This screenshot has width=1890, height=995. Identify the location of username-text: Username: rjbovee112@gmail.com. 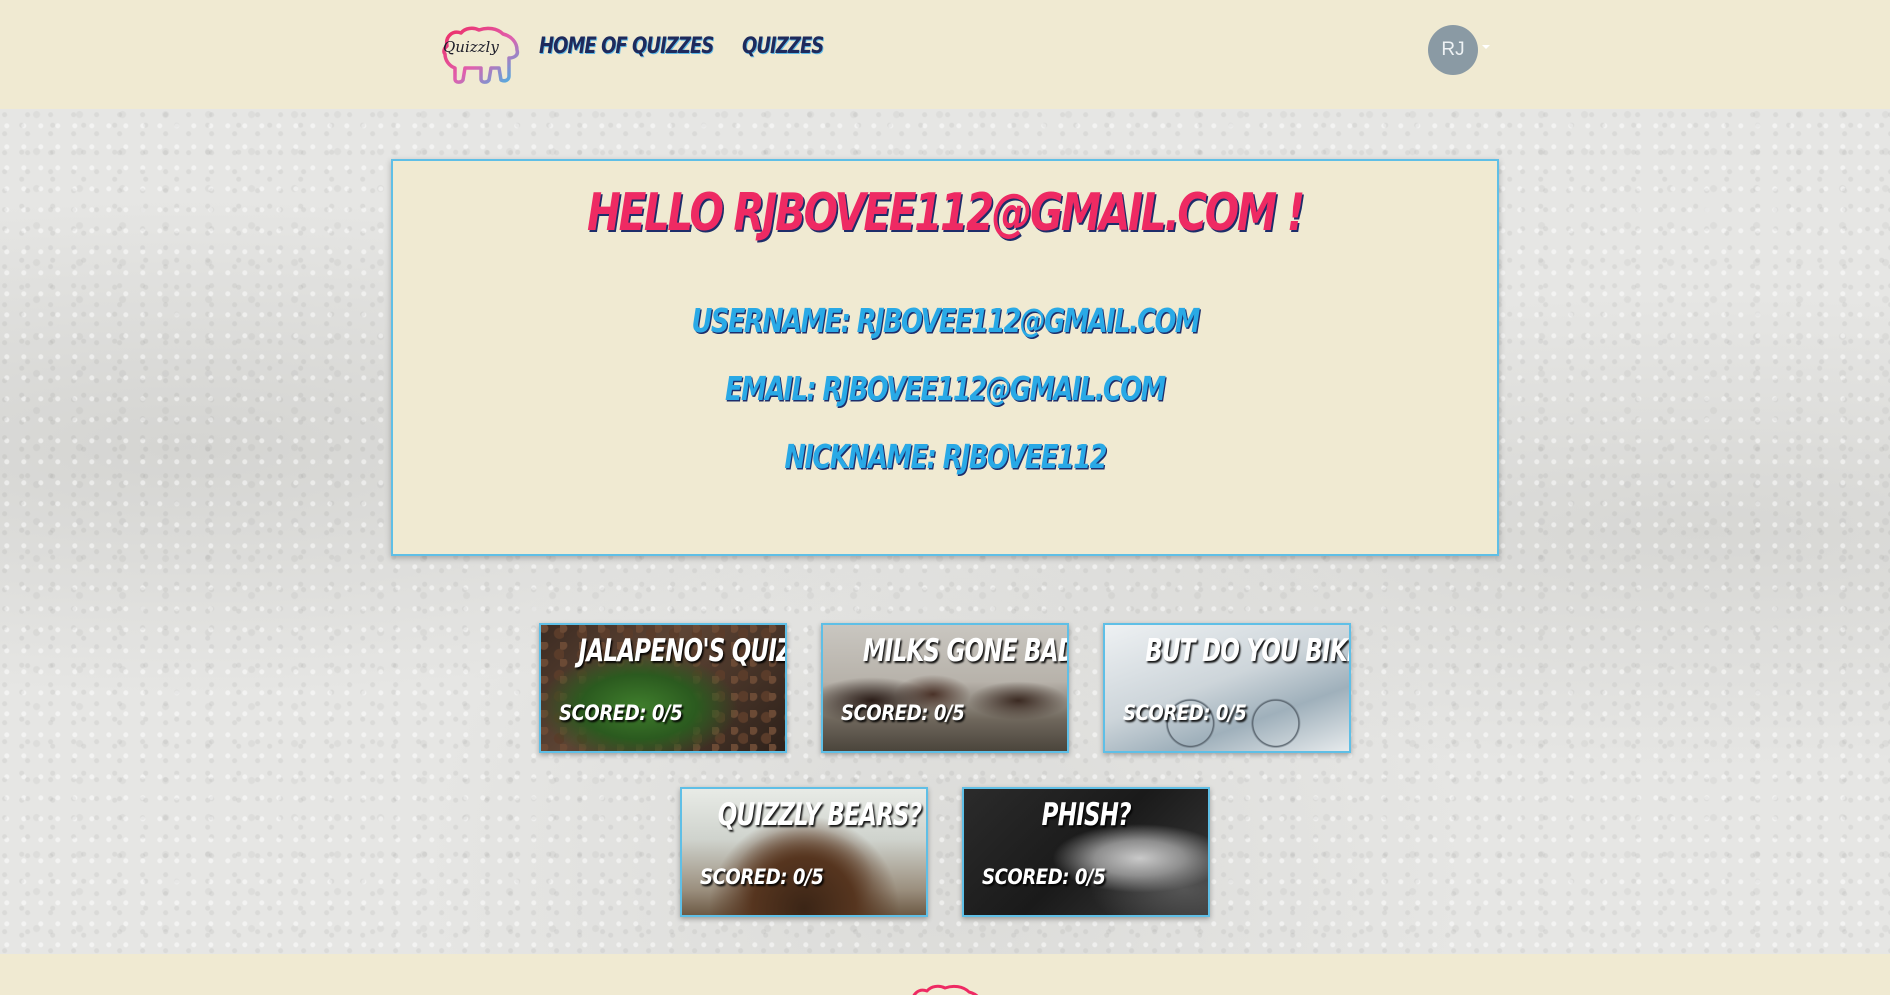
(945, 320).